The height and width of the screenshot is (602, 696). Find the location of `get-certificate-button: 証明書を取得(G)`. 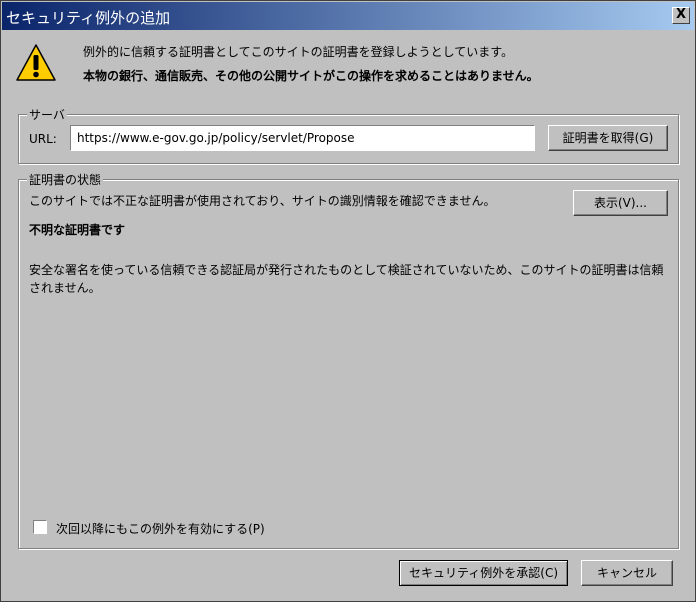

get-certificate-button: 証明書を取得(G) is located at coordinates (608, 138).